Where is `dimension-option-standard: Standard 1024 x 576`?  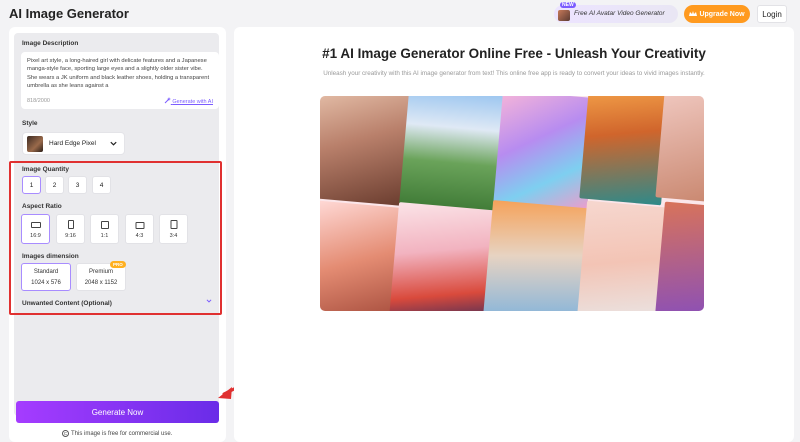 dimension-option-standard: Standard 1024 x 576 is located at coordinates (46, 277).